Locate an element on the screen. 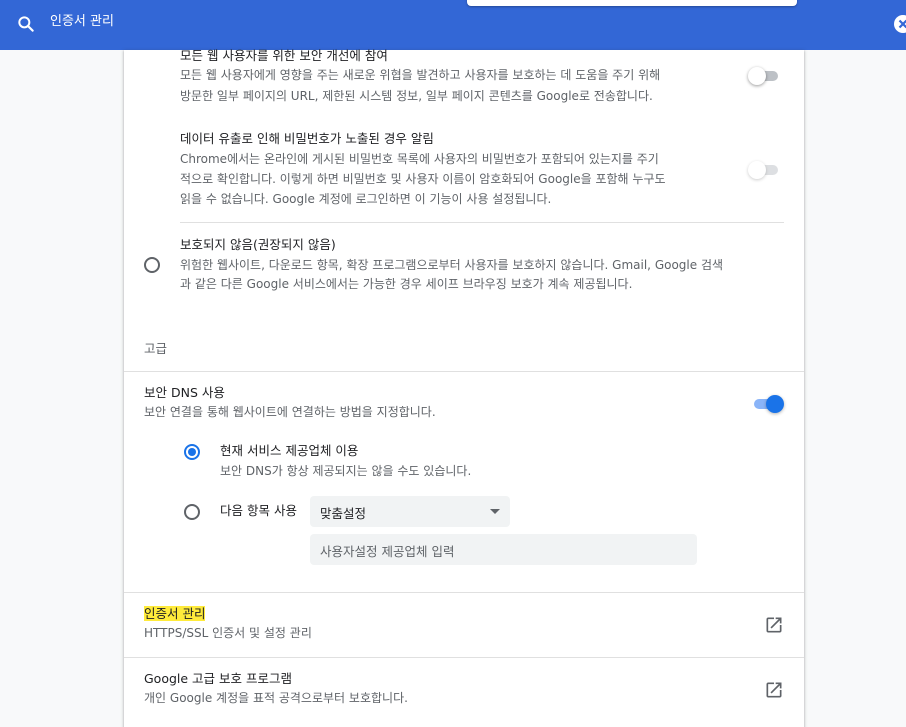  chevron-down-icon is located at coordinates (495, 511).